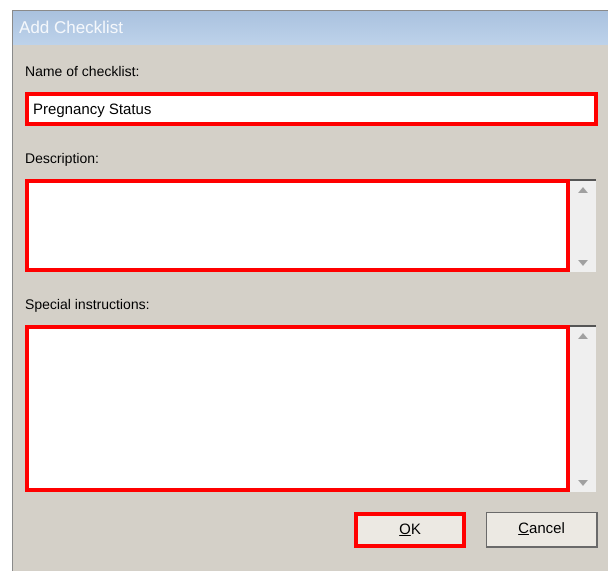  I want to click on dialog-button: OK, so click(410, 530).